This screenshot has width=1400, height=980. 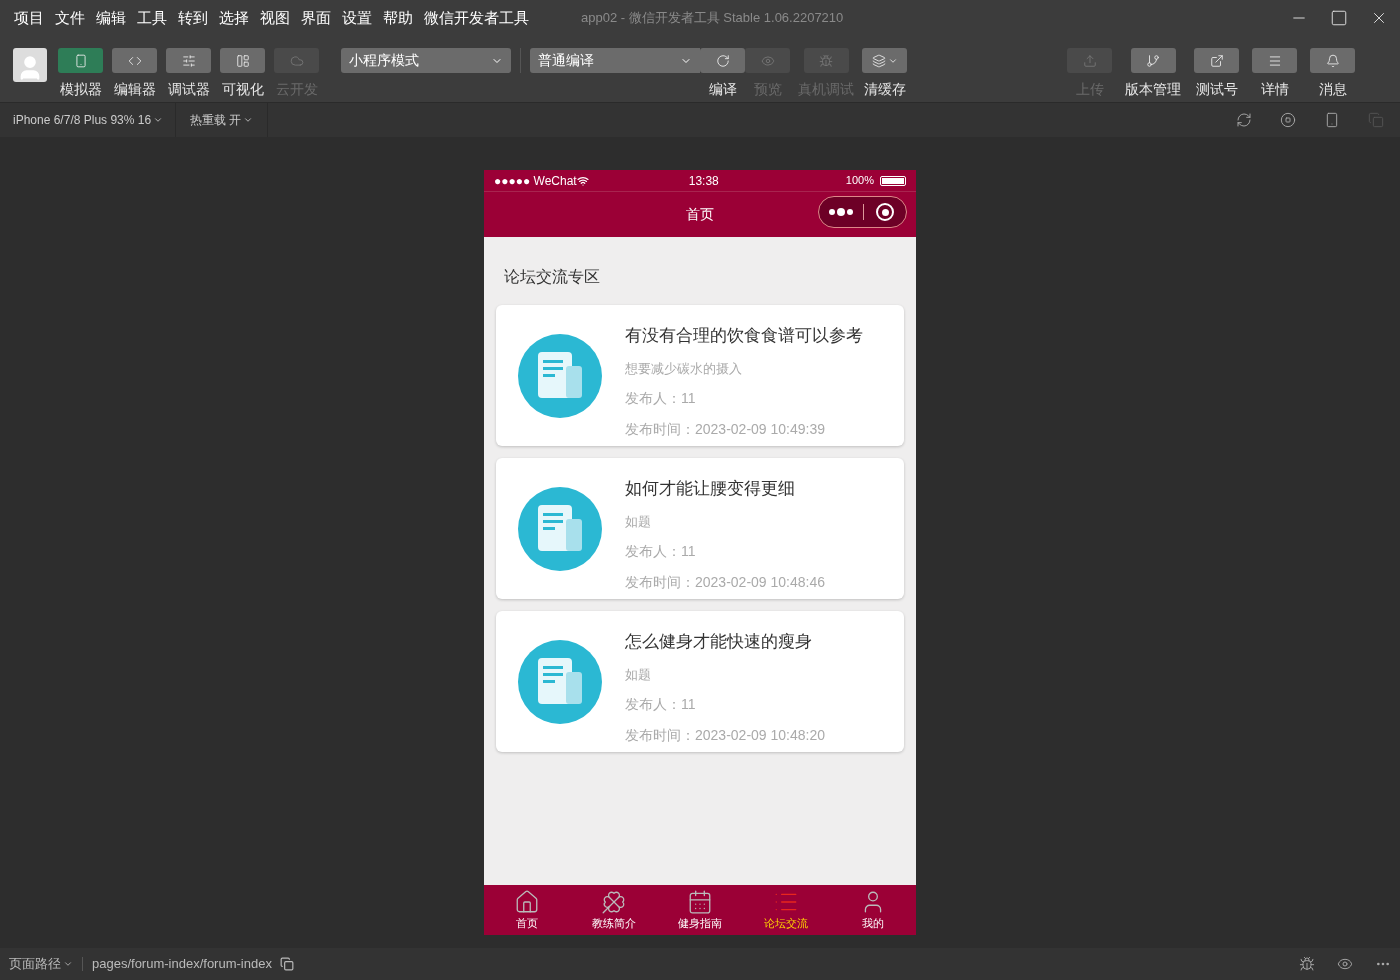 I want to click on window-title: app02 - 微信开发者工具 Stable 1.06.2207210, so click(x=712, y=18).